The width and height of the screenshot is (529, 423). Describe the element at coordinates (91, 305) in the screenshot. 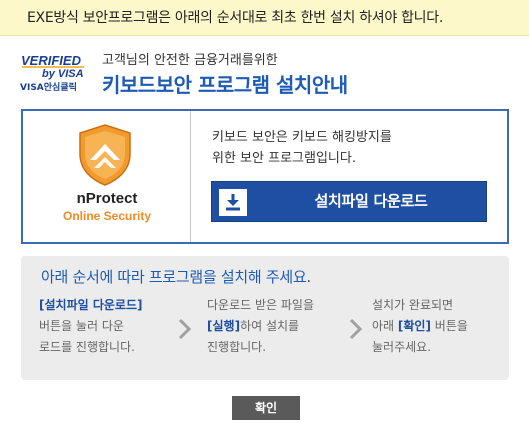

I see `step-1-line1: [설치파일 다운로드]` at that location.